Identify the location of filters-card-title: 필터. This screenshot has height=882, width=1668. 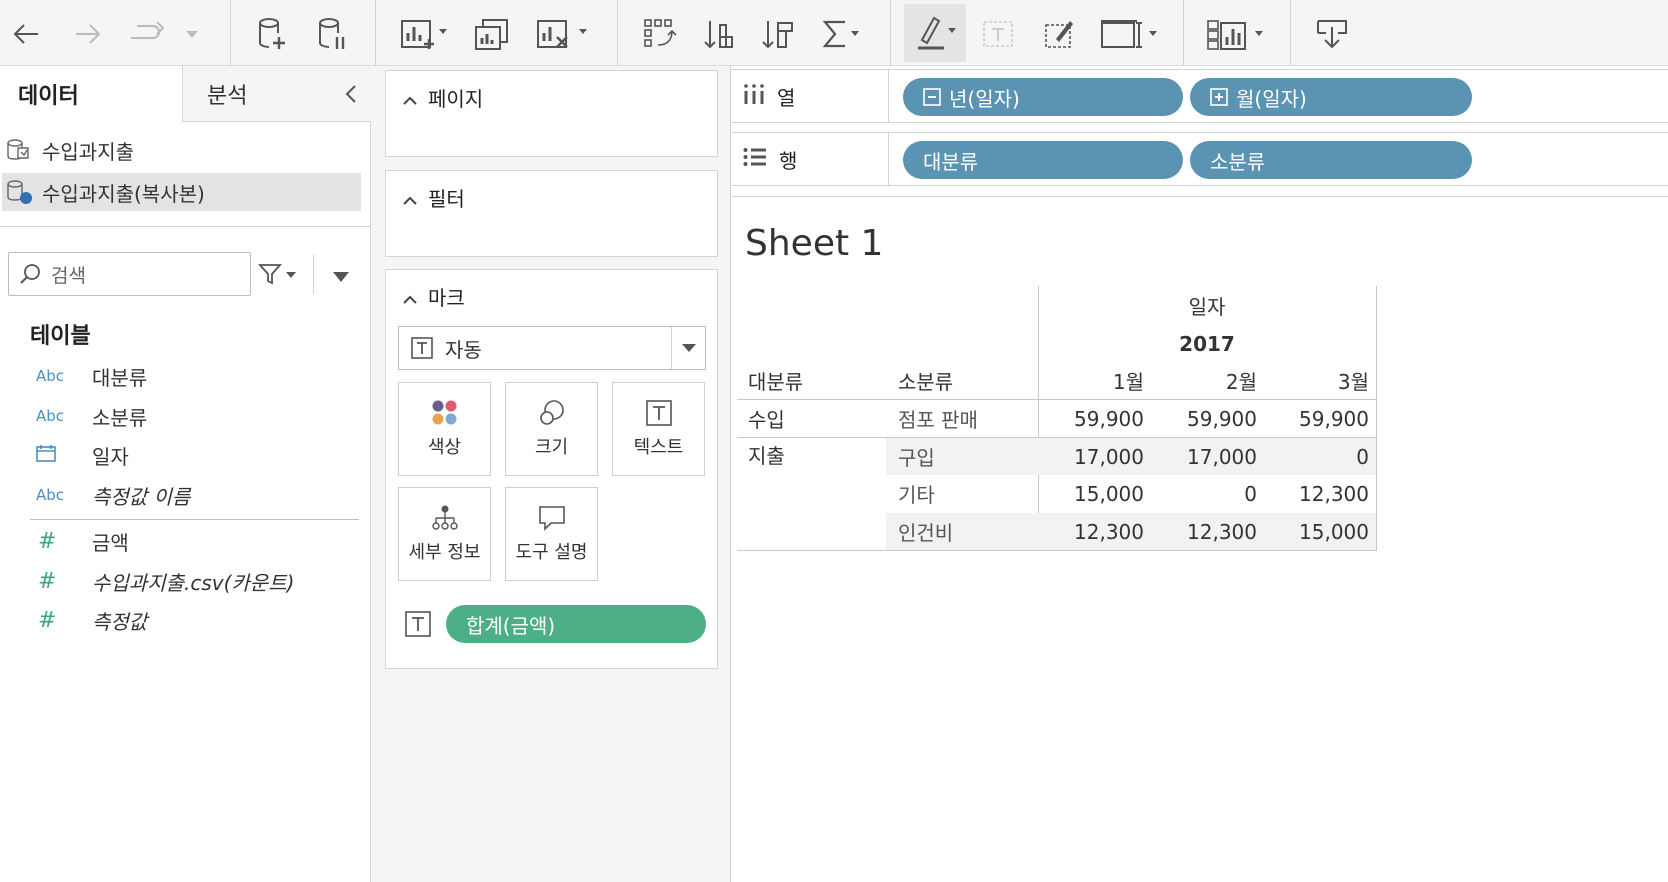
(433, 197).